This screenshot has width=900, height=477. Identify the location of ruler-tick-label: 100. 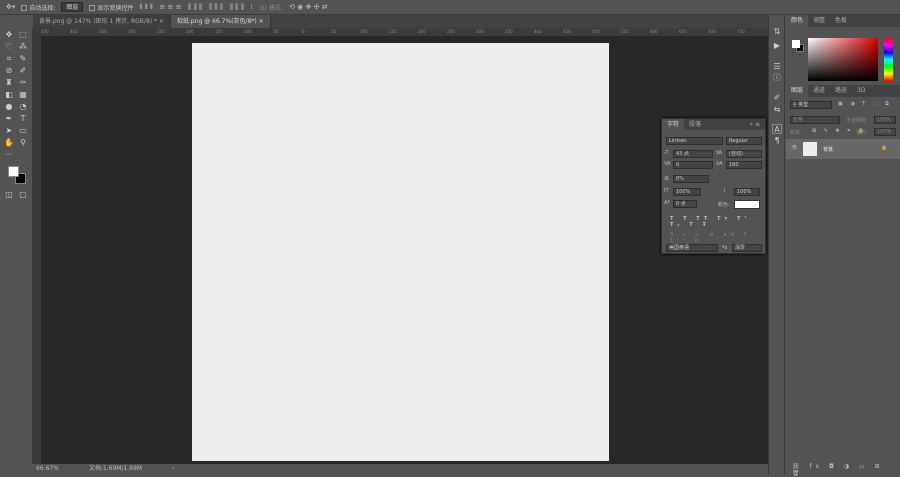
(248, 31).